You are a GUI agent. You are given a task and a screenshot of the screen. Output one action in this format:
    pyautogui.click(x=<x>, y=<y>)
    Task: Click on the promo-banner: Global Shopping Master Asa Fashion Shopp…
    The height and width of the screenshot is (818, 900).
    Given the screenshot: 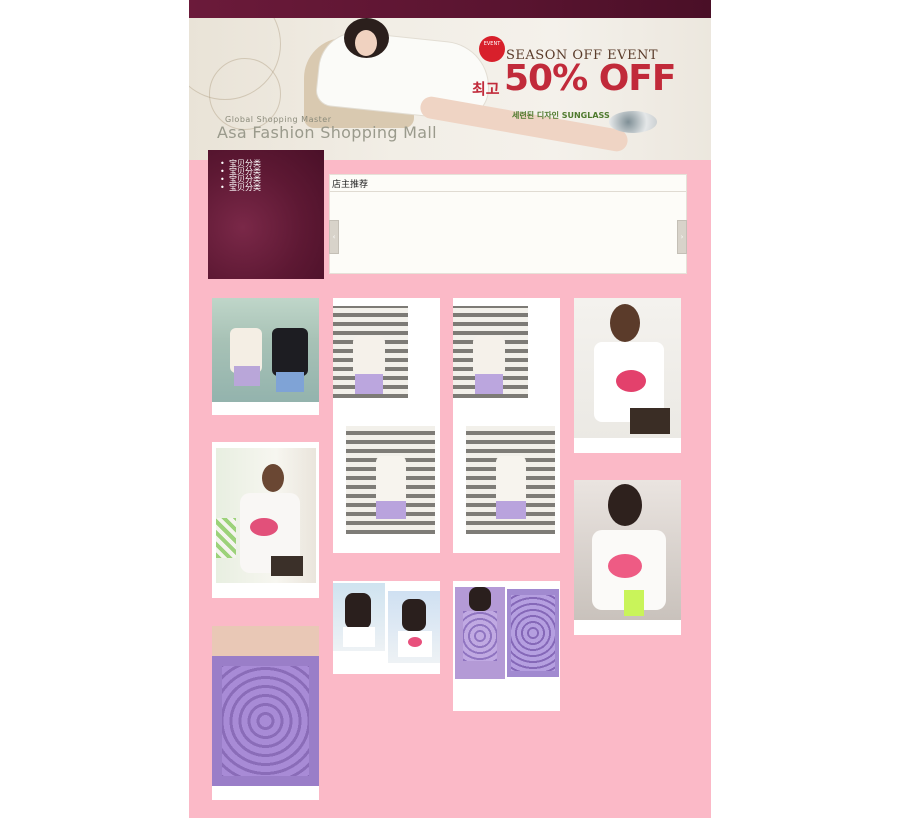 What is the action you would take?
    pyautogui.click(x=450, y=89)
    